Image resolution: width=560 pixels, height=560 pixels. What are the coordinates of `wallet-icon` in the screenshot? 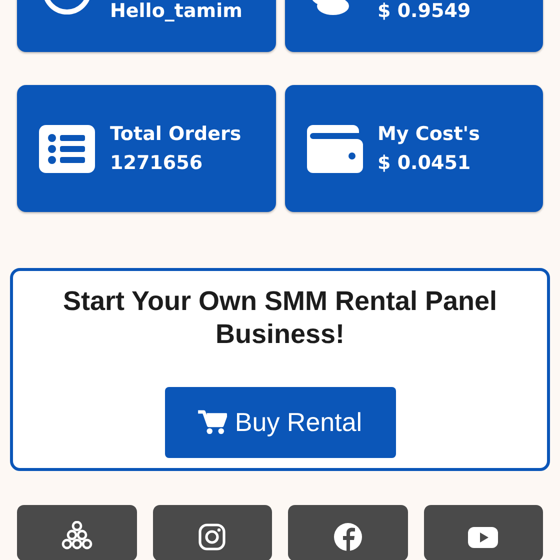 It's located at (334, 149).